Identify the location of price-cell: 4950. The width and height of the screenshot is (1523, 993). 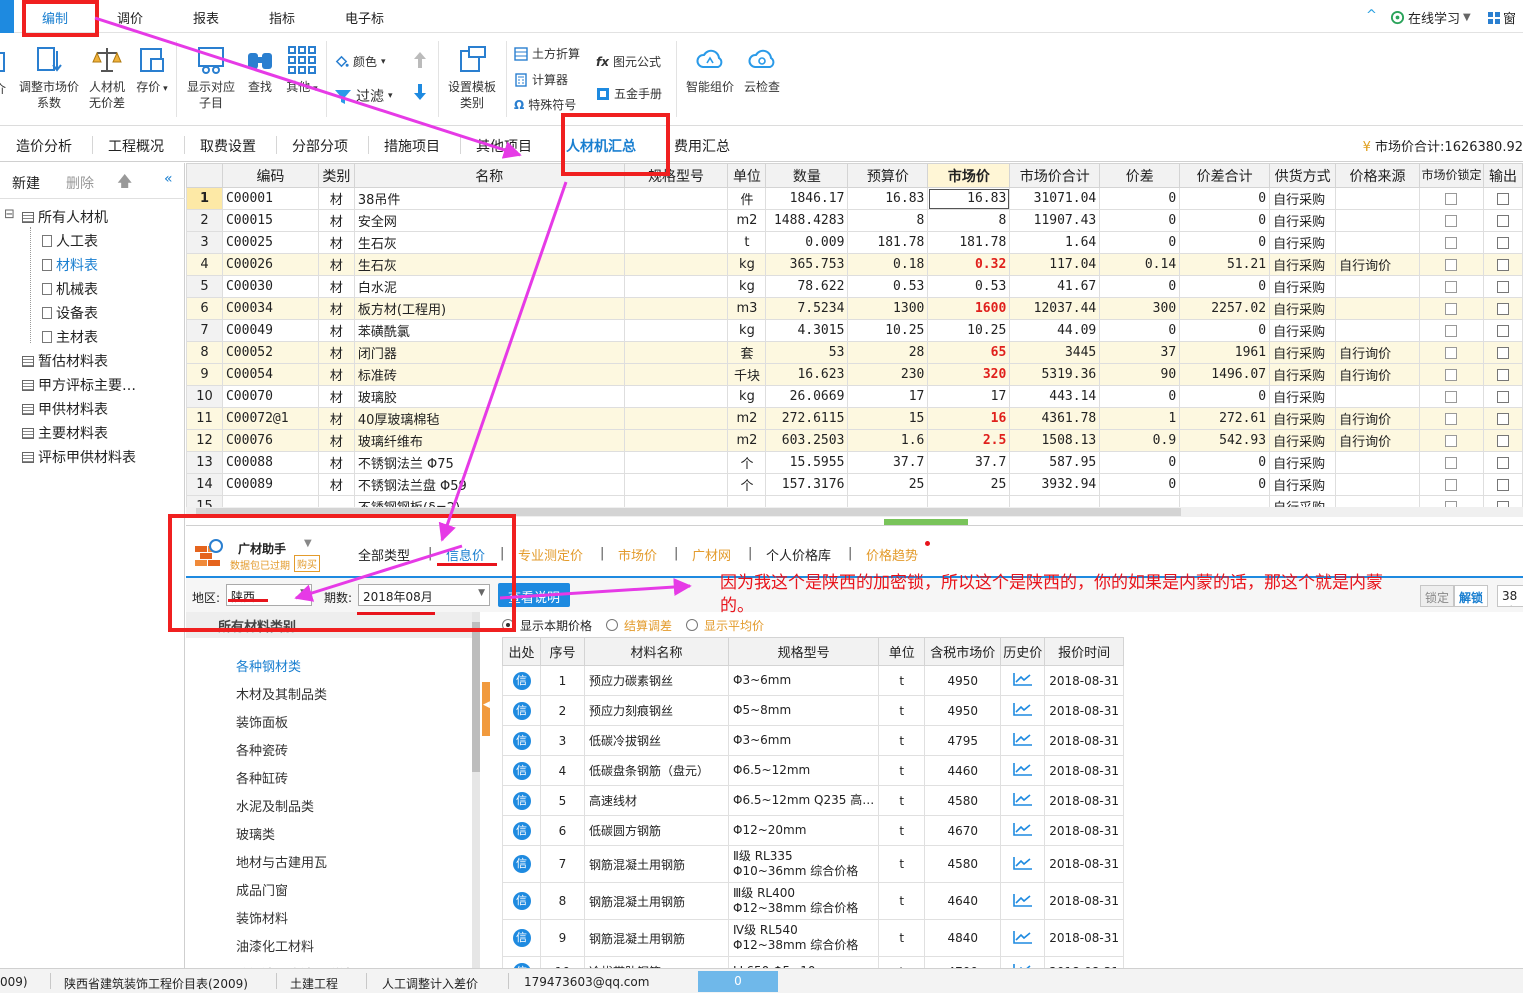
(963, 710).